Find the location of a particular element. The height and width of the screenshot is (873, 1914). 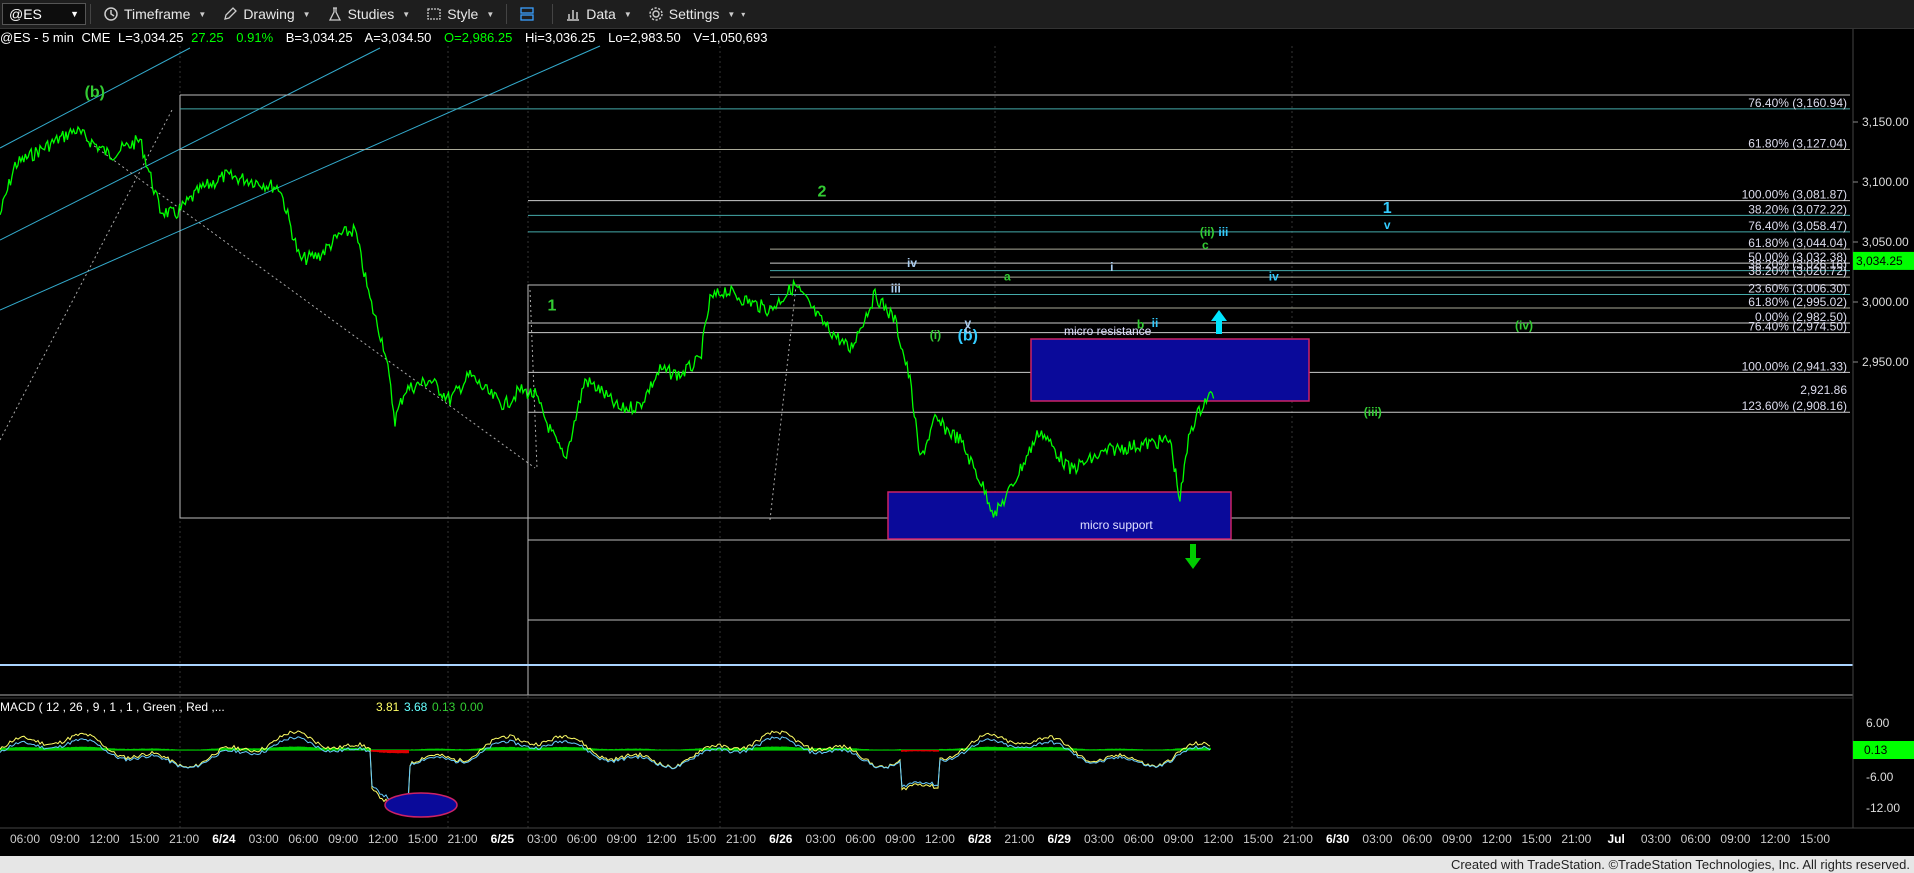

symbol-selector: @ES ▼ is located at coordinates (44, 14).